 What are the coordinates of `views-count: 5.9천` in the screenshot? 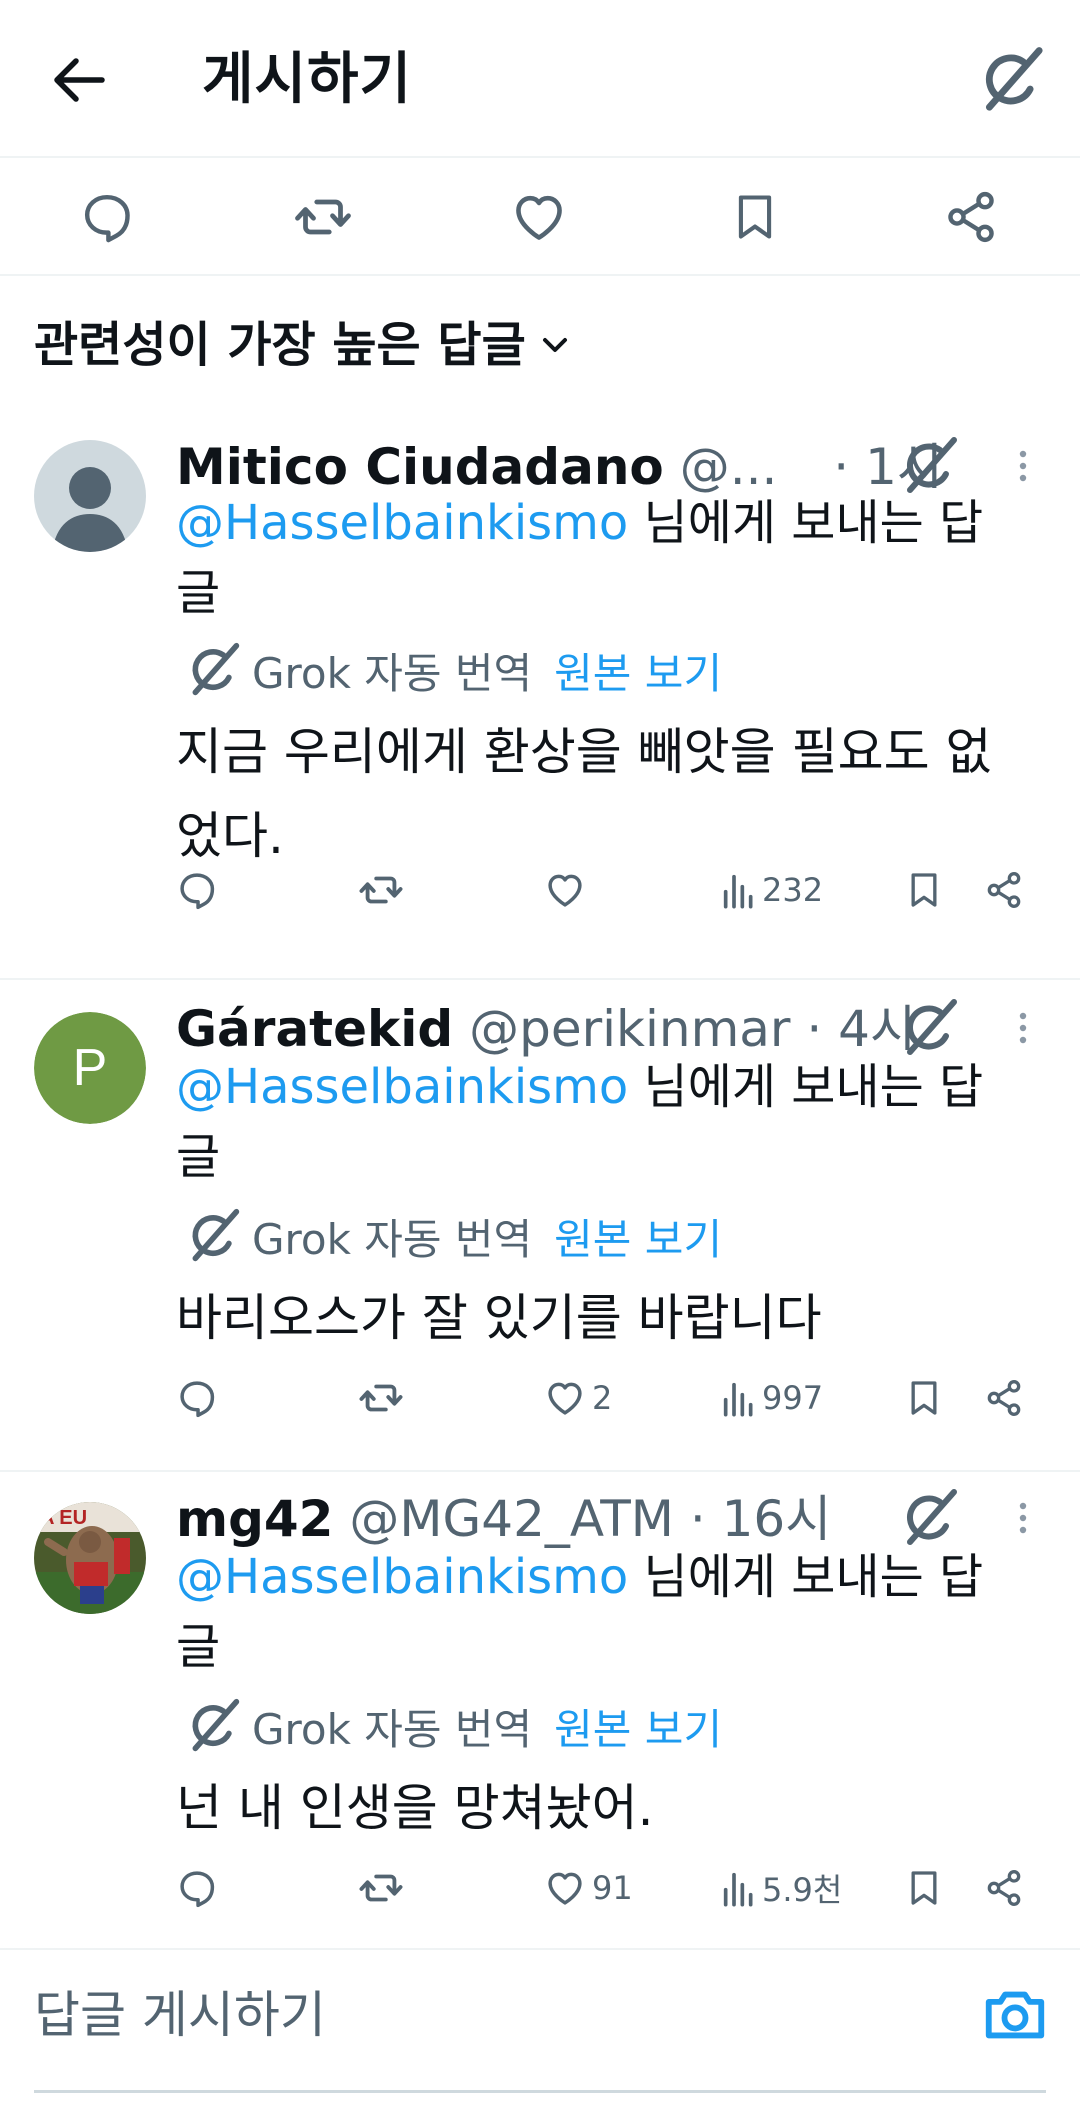 It's located at (802, 1890).